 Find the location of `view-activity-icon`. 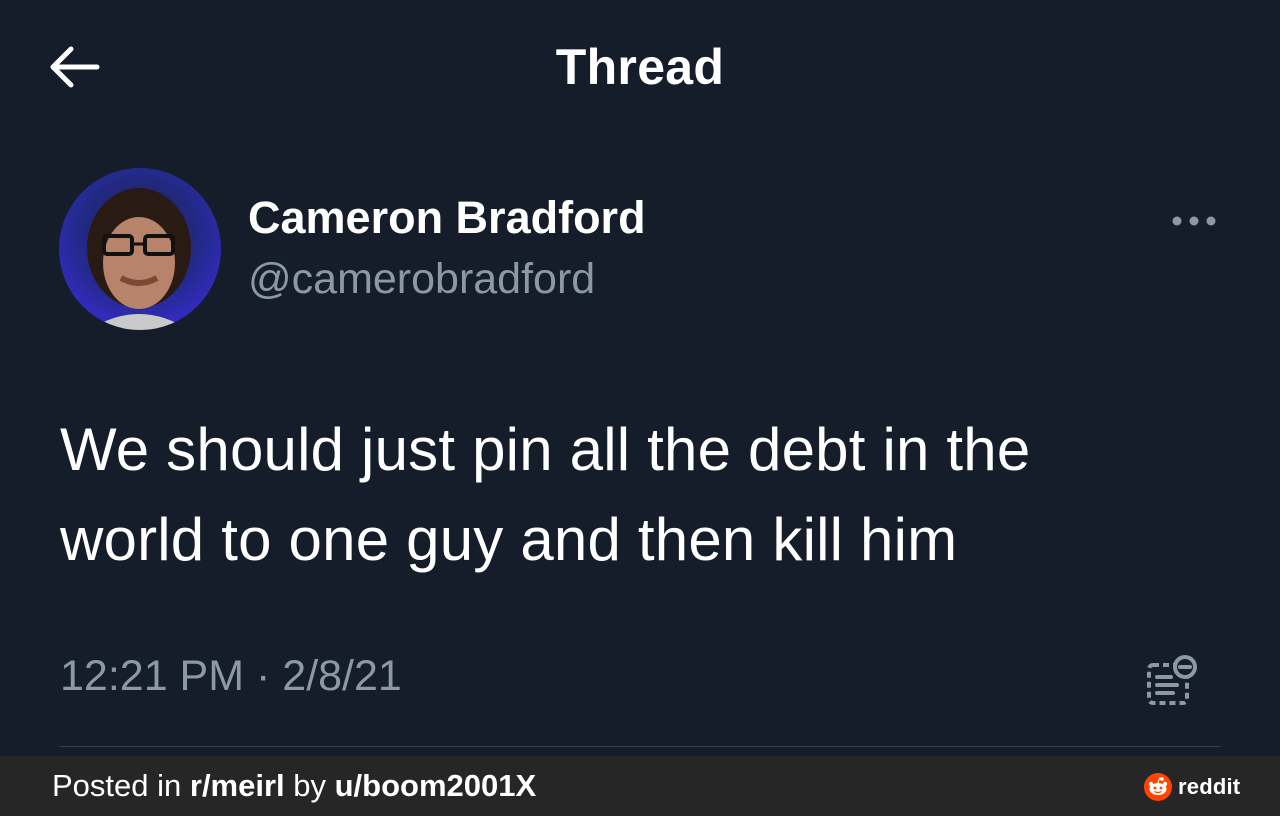

view-activity-icon is located at coordinates (1172, 680).